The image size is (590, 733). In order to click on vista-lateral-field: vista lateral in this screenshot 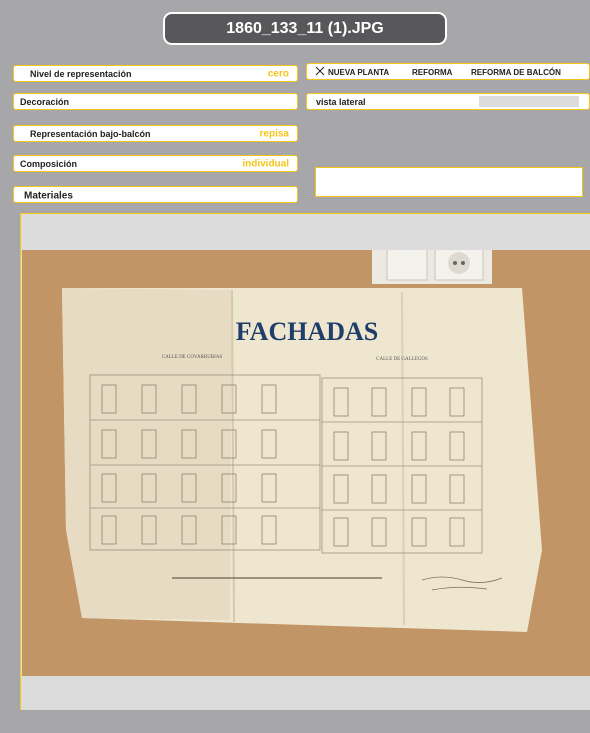, I will do `click(448, 101)`.